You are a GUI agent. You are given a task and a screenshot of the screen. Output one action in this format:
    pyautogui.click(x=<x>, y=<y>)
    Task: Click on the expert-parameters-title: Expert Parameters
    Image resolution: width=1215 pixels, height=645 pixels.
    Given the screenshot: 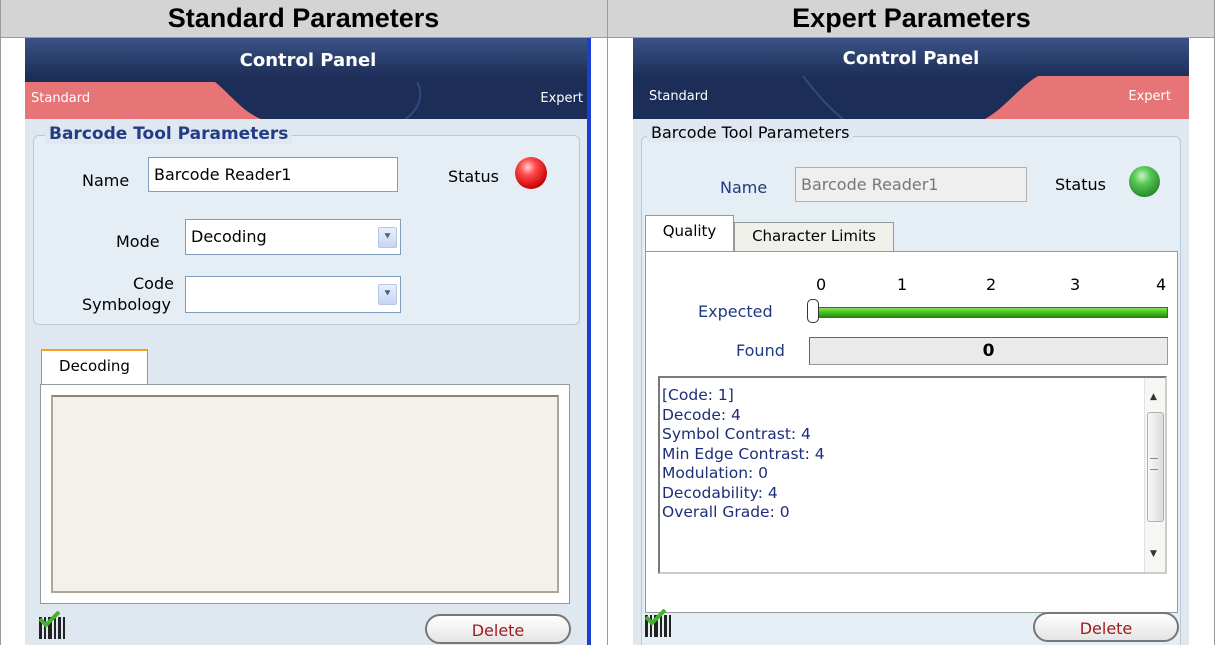 What is the action you would take?
    pyautogui.click(x=911, y=18)
    